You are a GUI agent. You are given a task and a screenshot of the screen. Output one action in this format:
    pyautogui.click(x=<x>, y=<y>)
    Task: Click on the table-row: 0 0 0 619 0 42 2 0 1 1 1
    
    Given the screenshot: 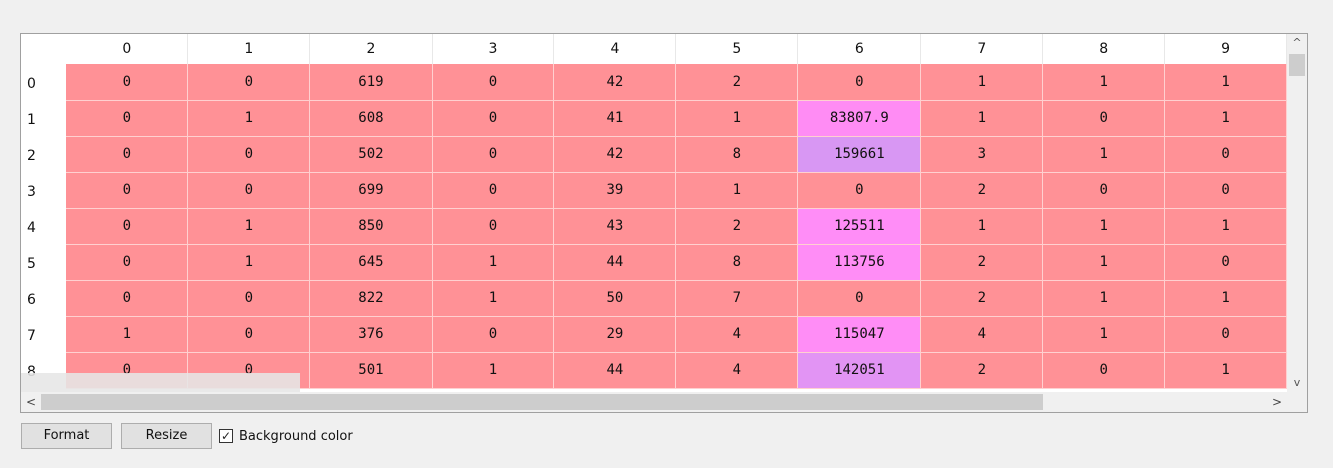 What is the action you would take?
    pyautogui.click(x=654, y=82)
    